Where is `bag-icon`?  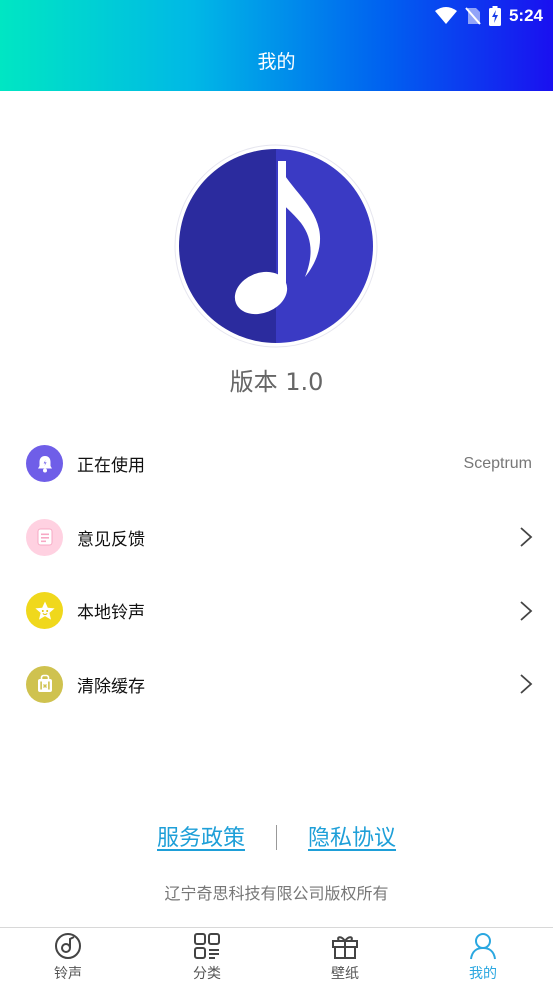 bag-icon is located at coordinates (44, 684).